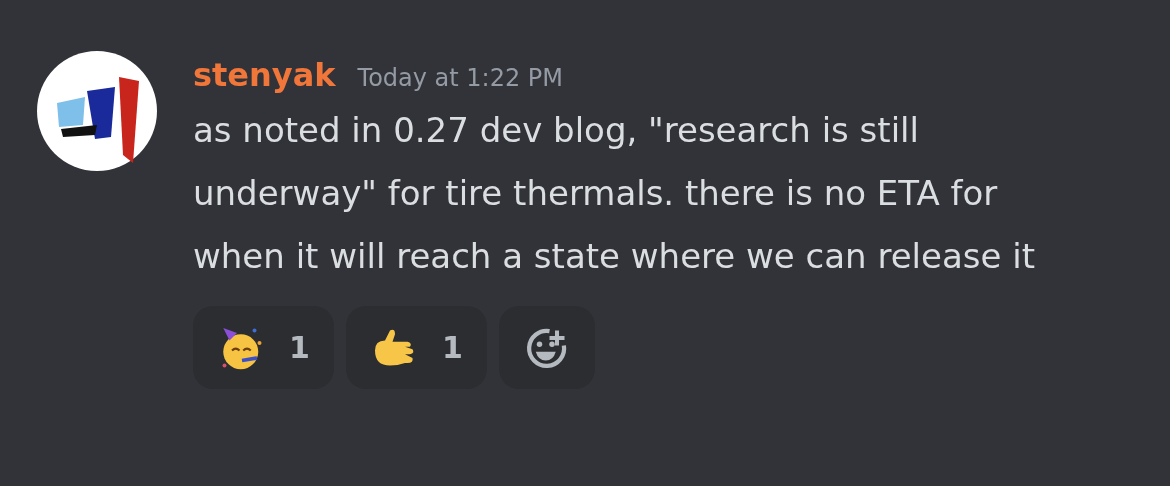  Describe the element at coordinates (97, 111) in the screenshot. I see `avatar` at that location.